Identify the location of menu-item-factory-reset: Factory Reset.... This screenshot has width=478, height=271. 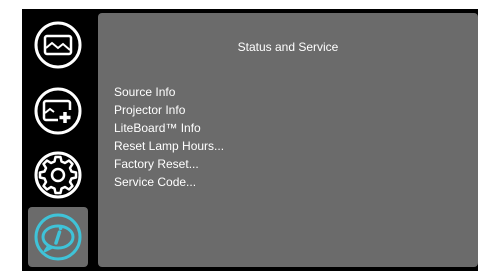
(169, 164).